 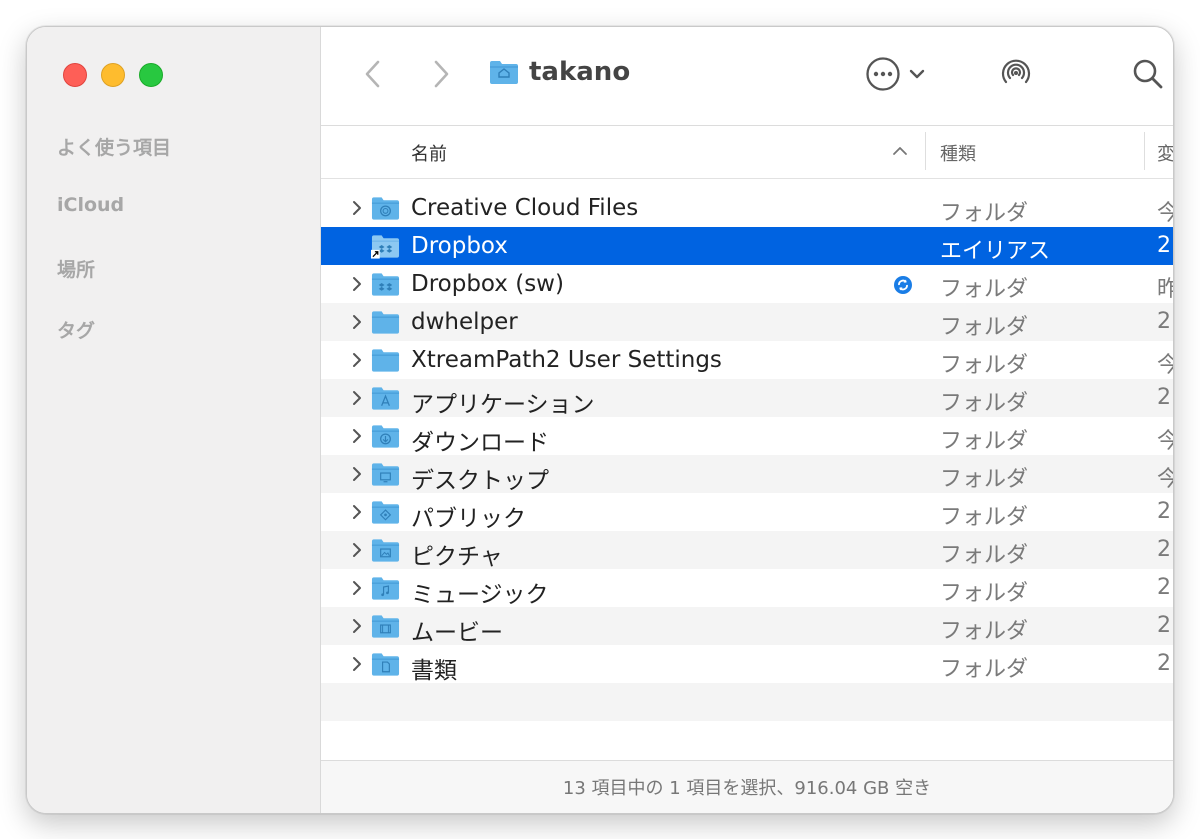 I want to click on airdrop-button, so click(x=1016, y=74).